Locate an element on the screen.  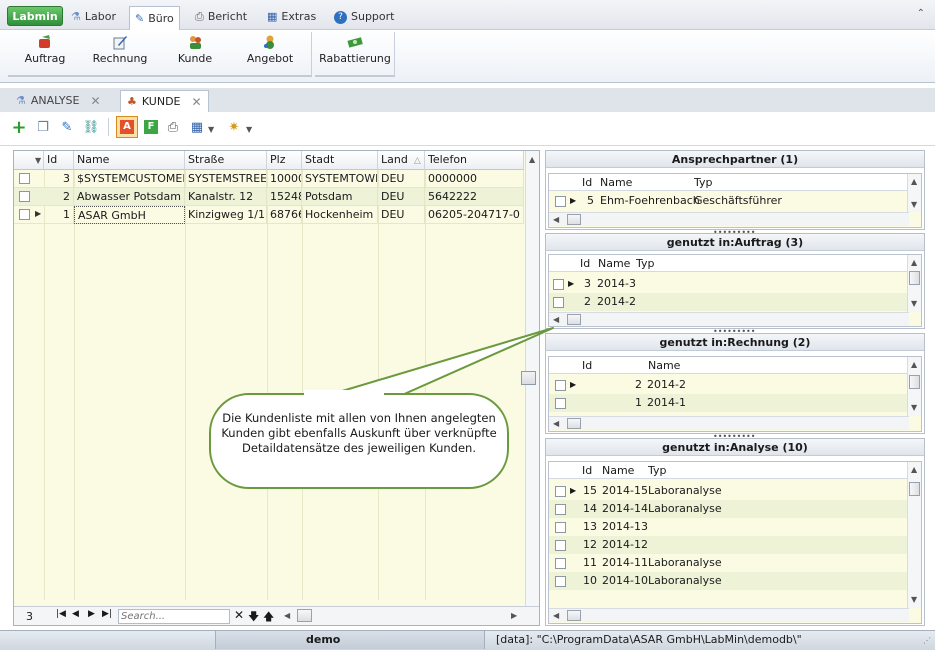
kunde-button: Kunde is located at coordinates (195, 54).